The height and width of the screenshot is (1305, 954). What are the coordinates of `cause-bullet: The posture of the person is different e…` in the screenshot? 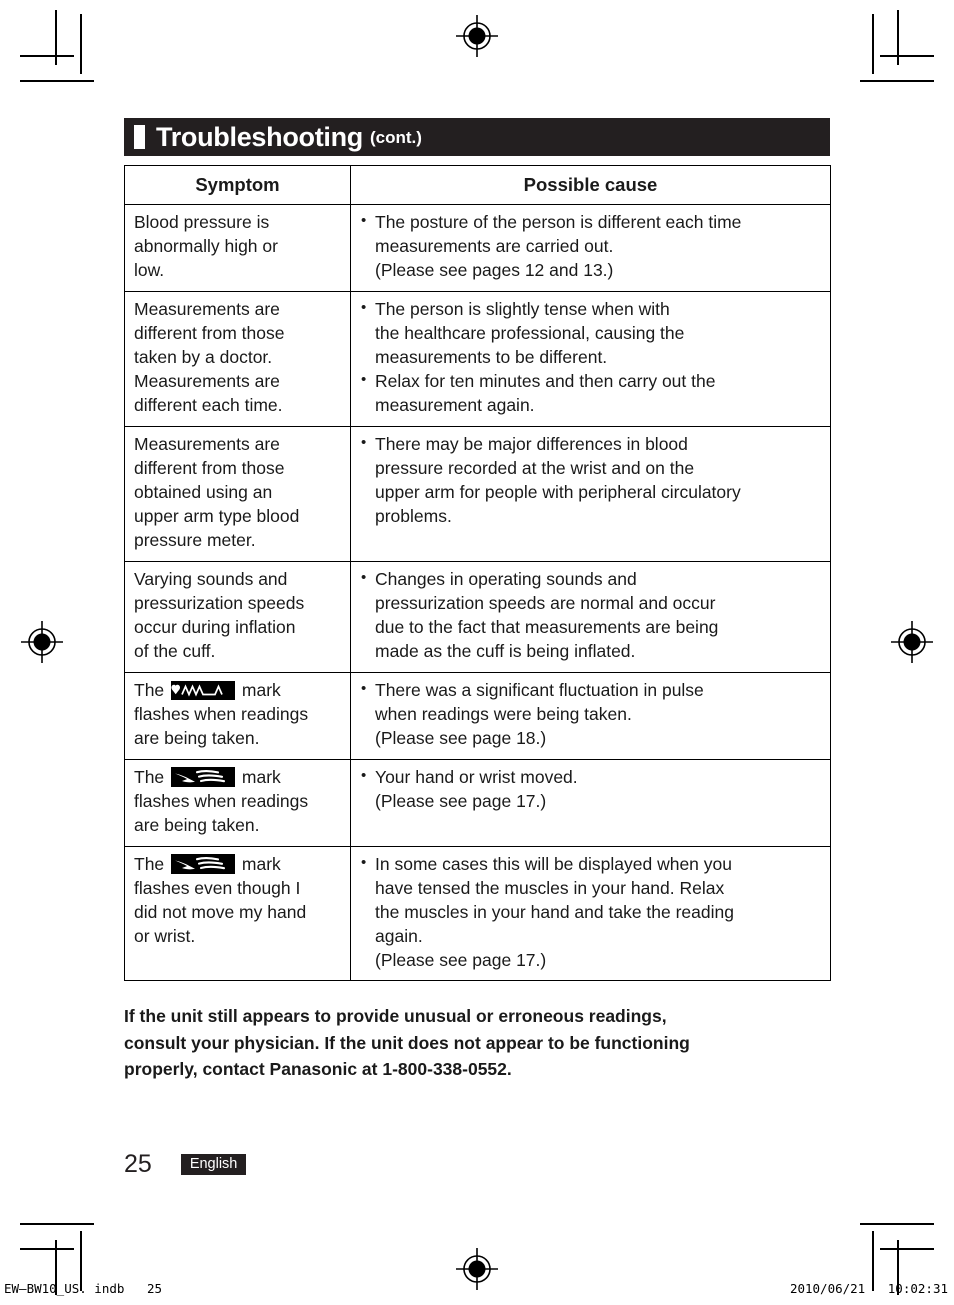 It's located at (590, 247).